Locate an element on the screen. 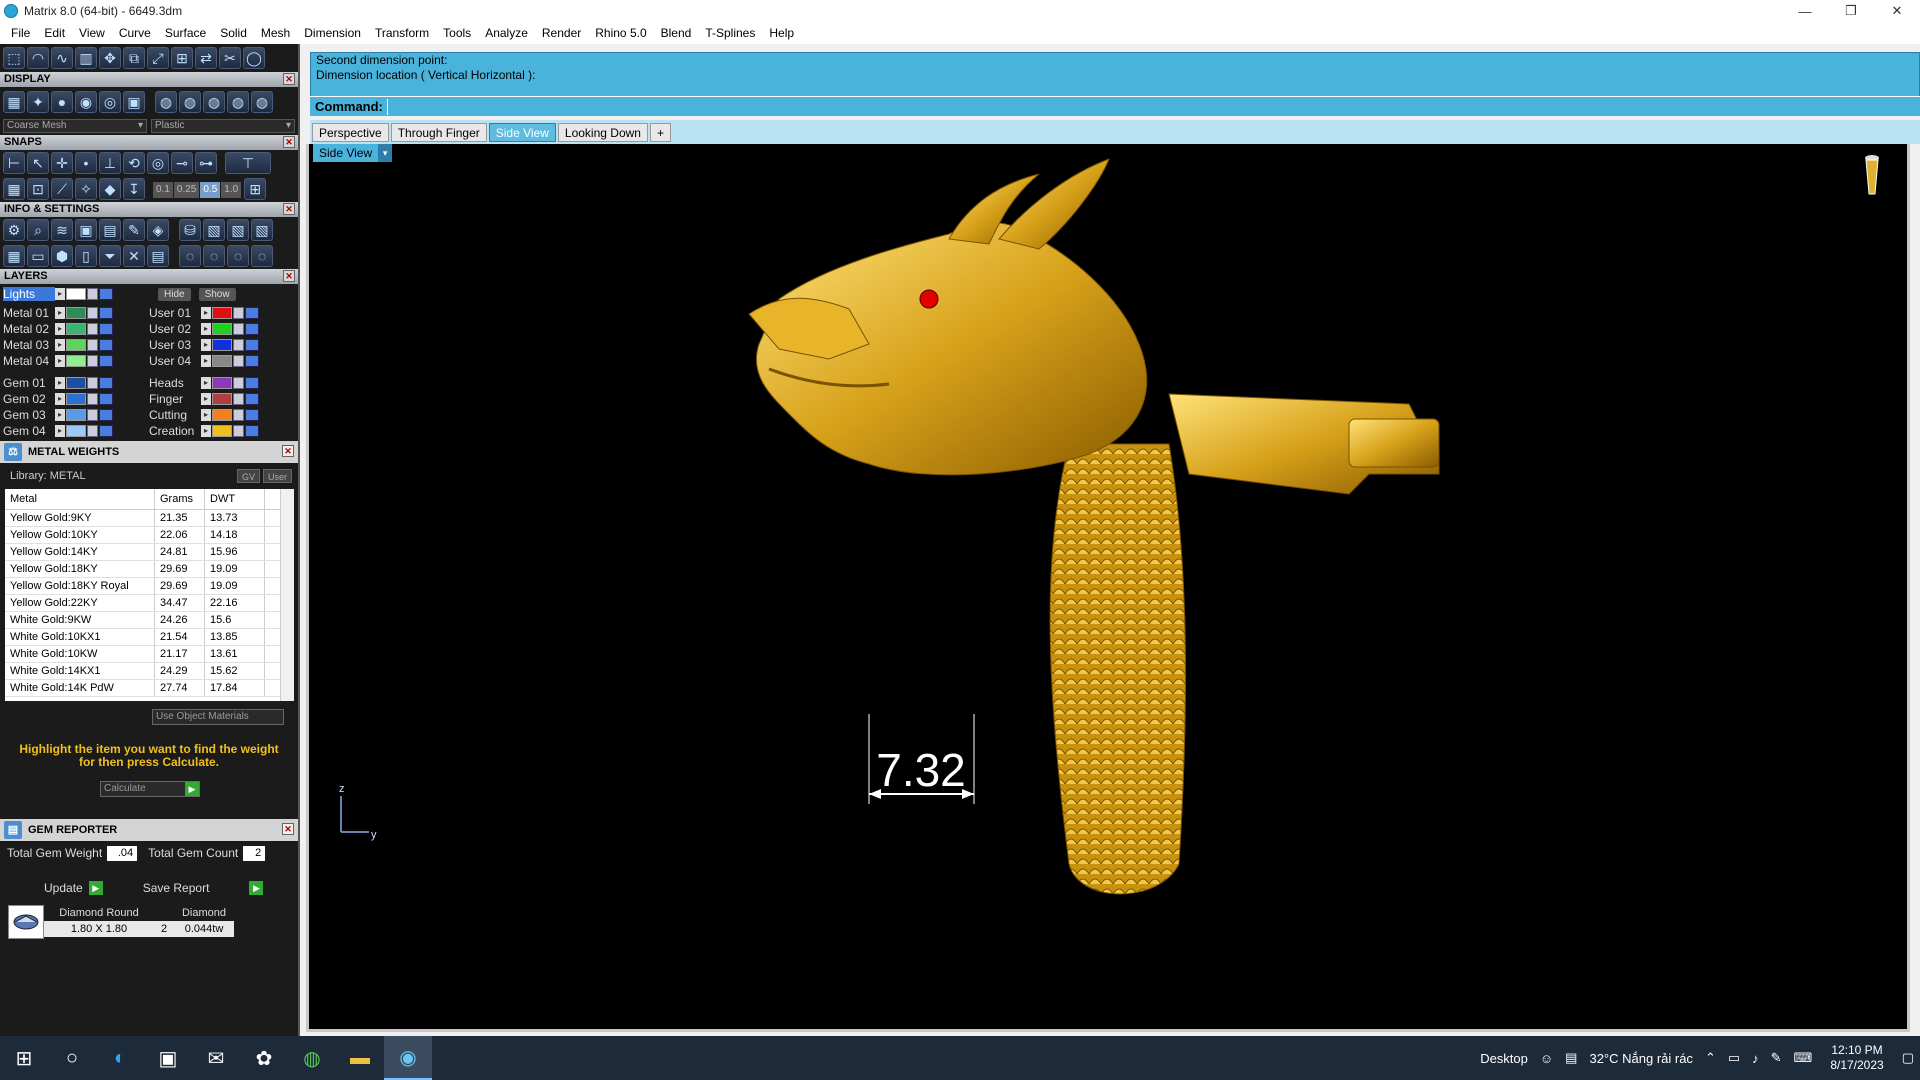  rendered-icon: ◉ is located at coordinates (86, 102).